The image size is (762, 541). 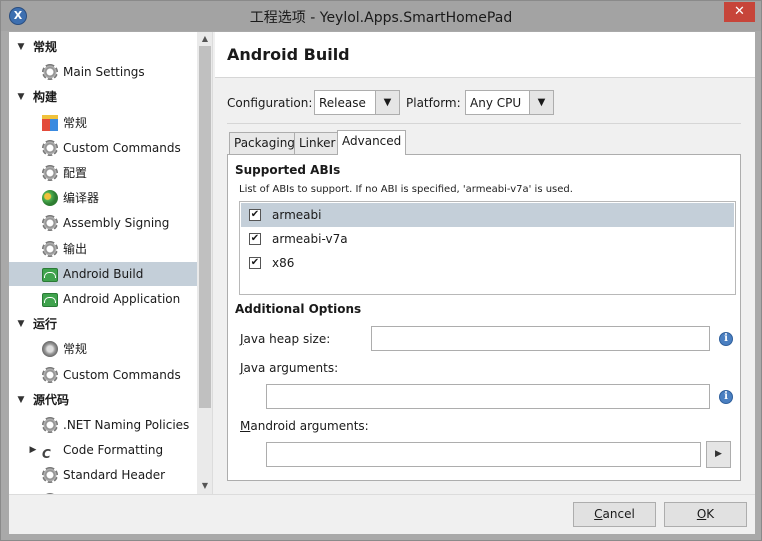 I want to click on divider, so click(x=484, y=123).